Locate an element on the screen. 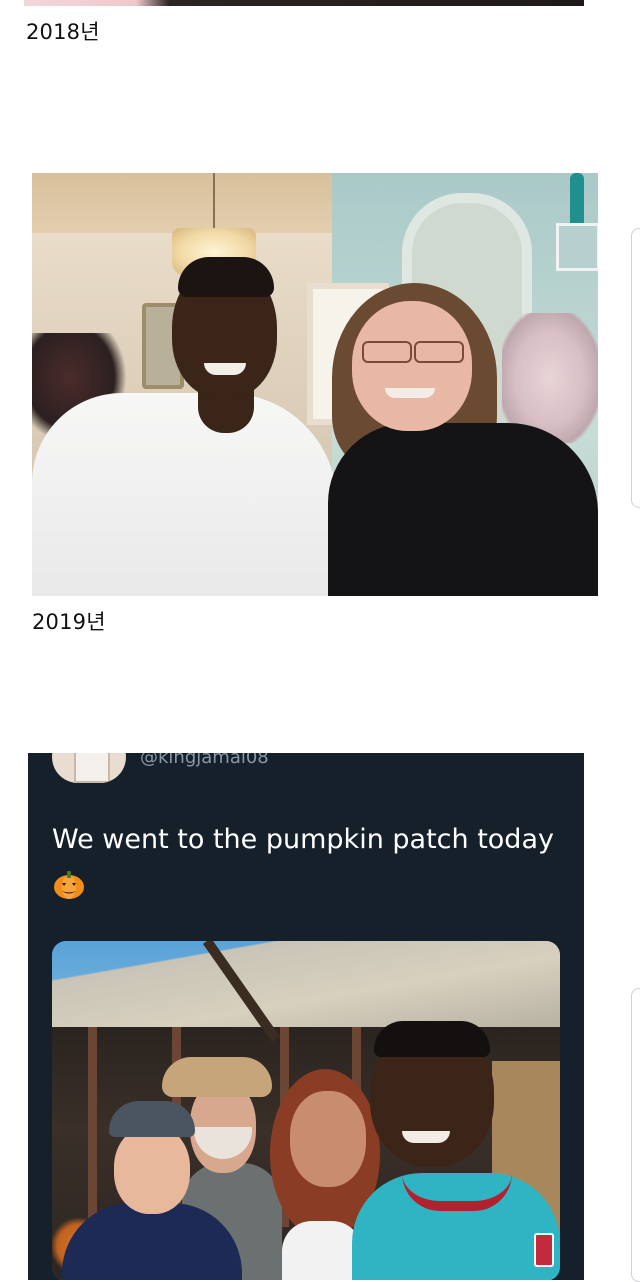 This screenshot has height=1282, width=640. glasses is located at coordinates (412, 352).